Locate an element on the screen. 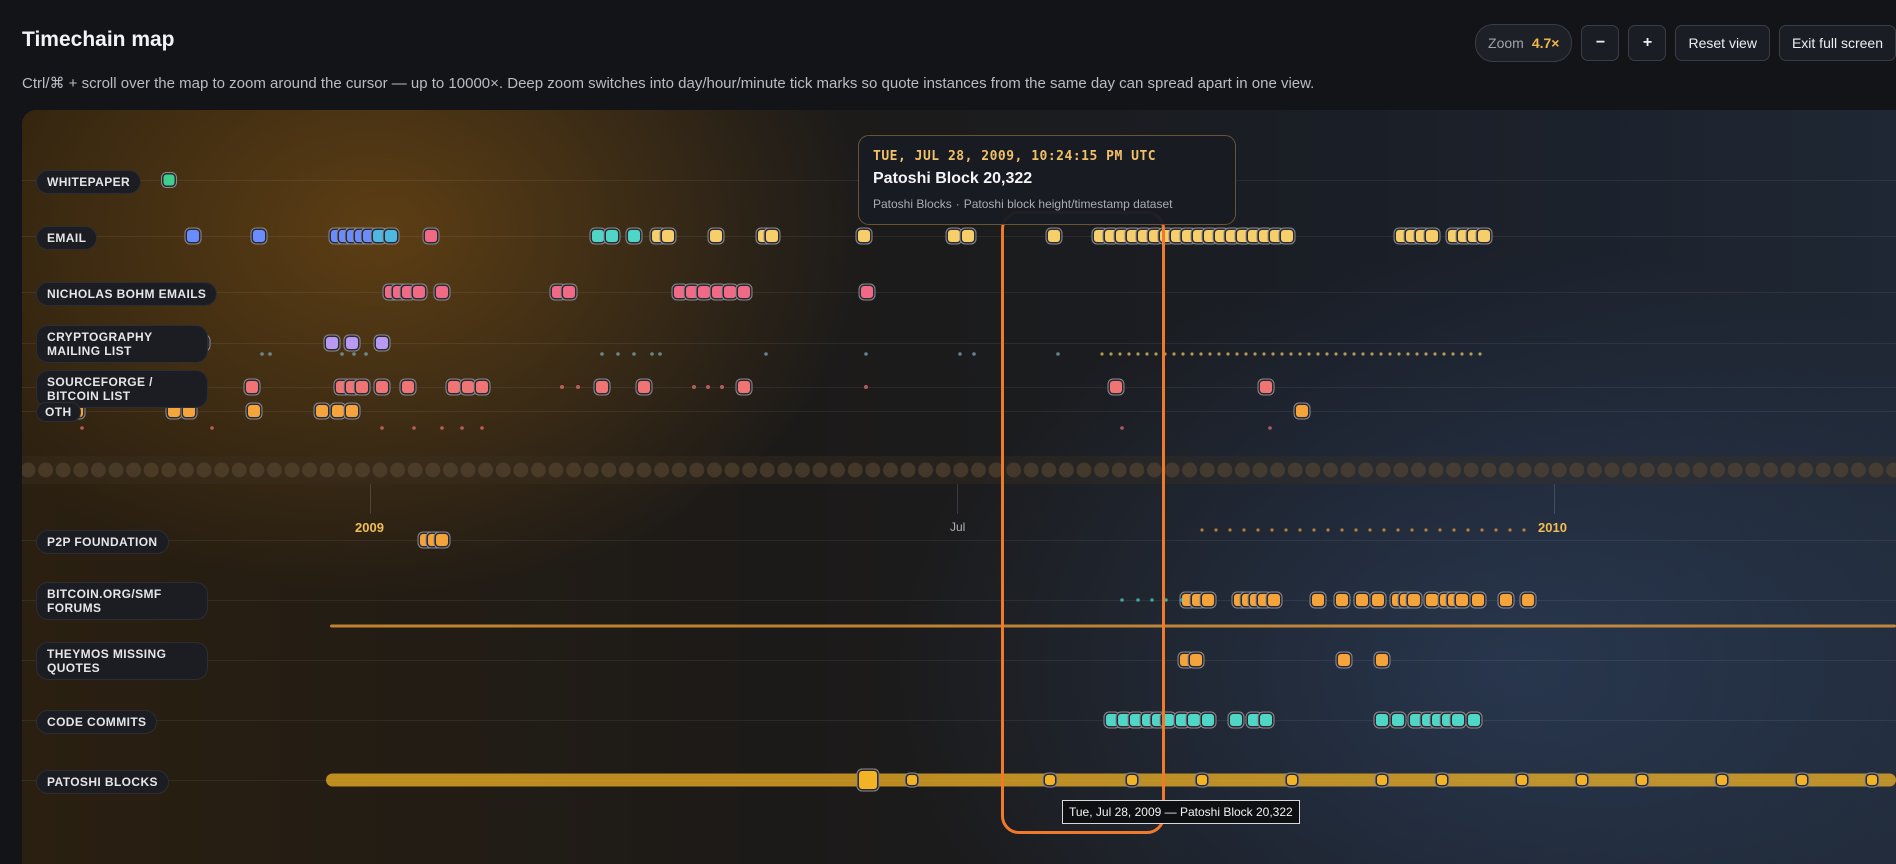  lane-label-patoshi-blocks: PATOSHI BLOCKS is located at coordinates (102, 782).